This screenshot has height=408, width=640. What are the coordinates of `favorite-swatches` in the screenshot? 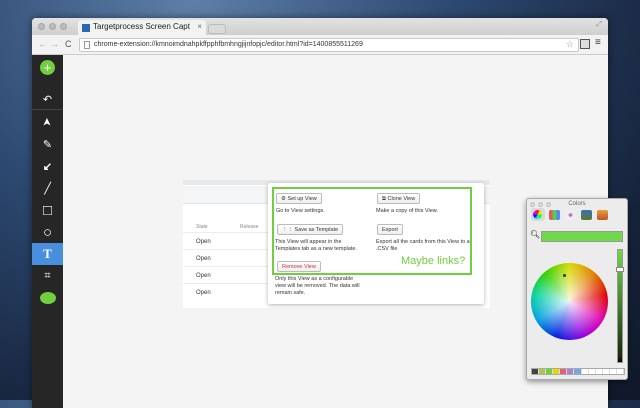 It's located at (578, 371).